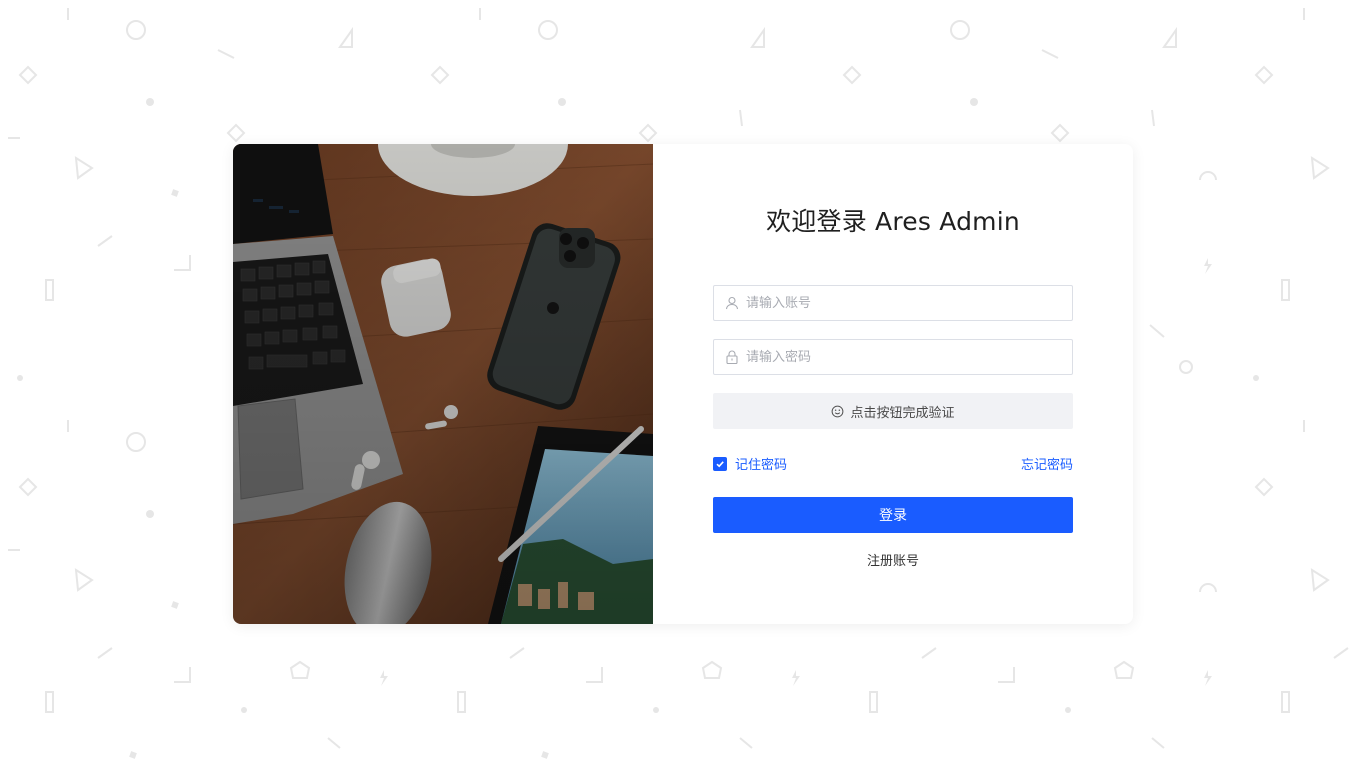 The height and width of the screenshot is (768, 1366). I want to click on password-input, so click(905, 357).